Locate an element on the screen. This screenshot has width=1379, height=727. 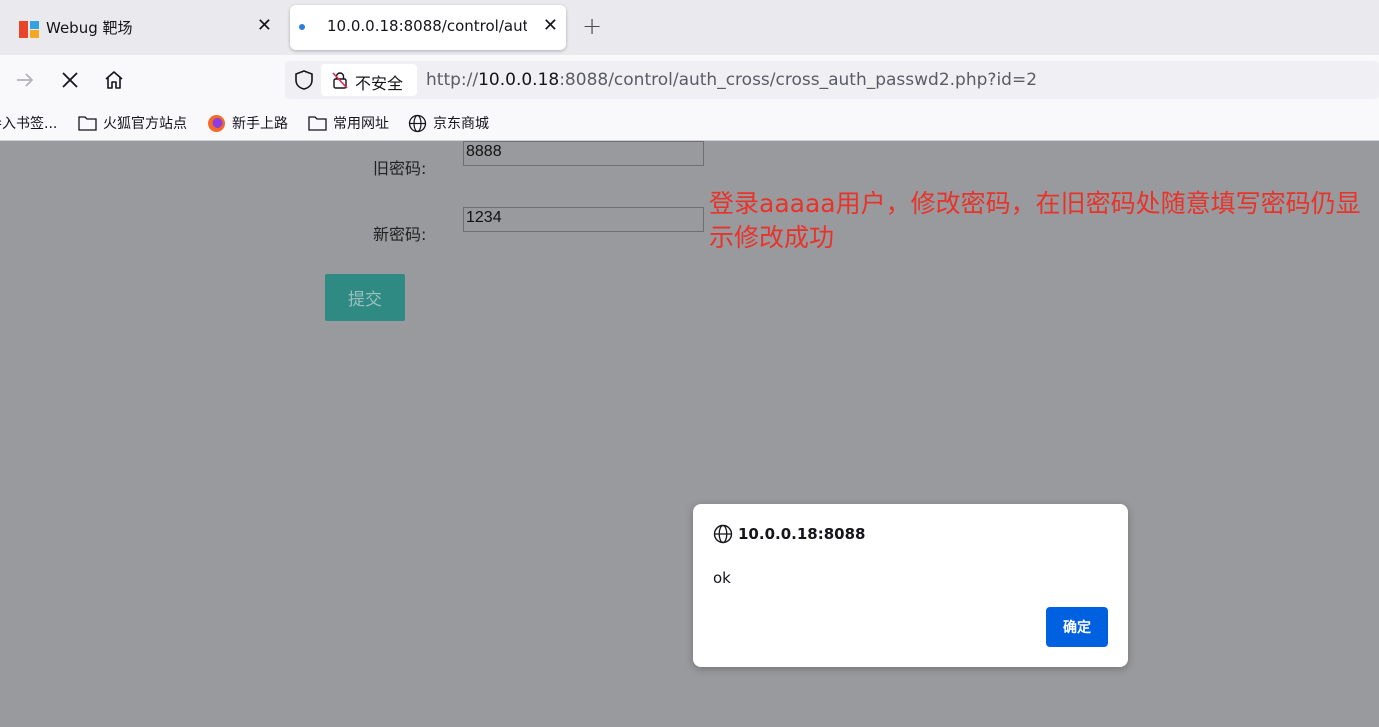
shield-icon is located at coordinates (304, 80).